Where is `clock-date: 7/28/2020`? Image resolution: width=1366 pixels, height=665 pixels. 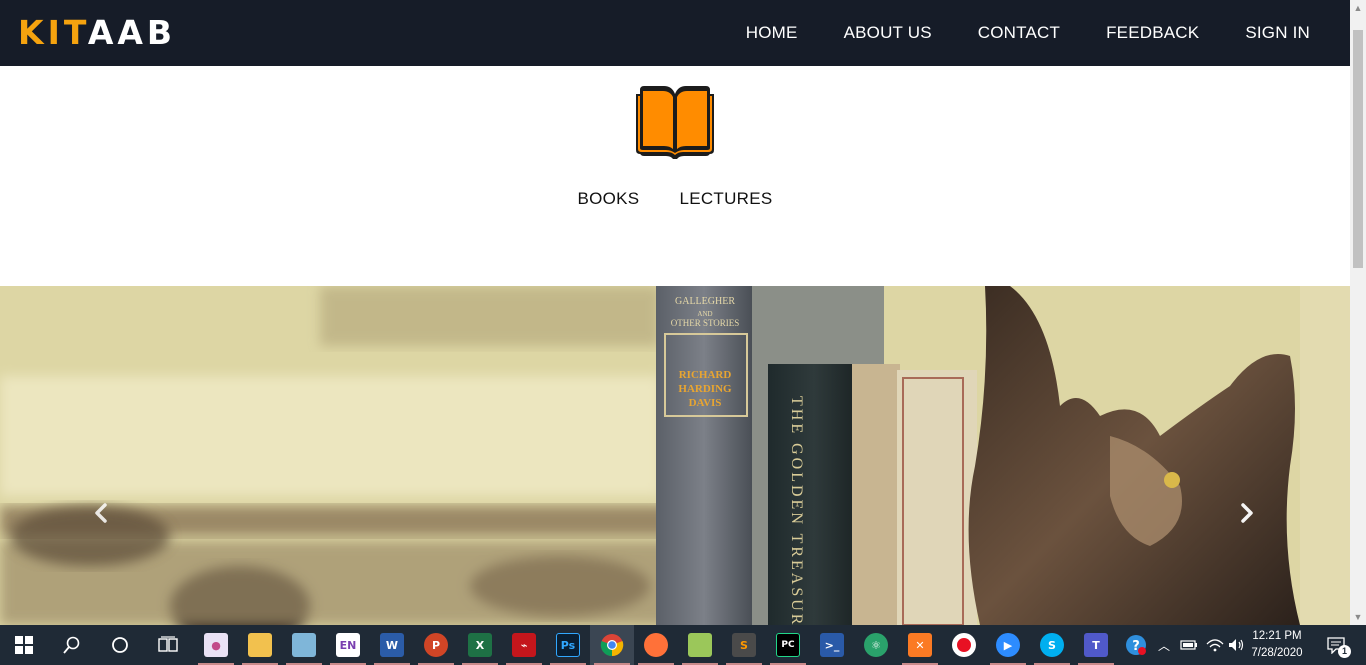
clock-date: 7/28/2020 is located at coordinates (1277, 653).